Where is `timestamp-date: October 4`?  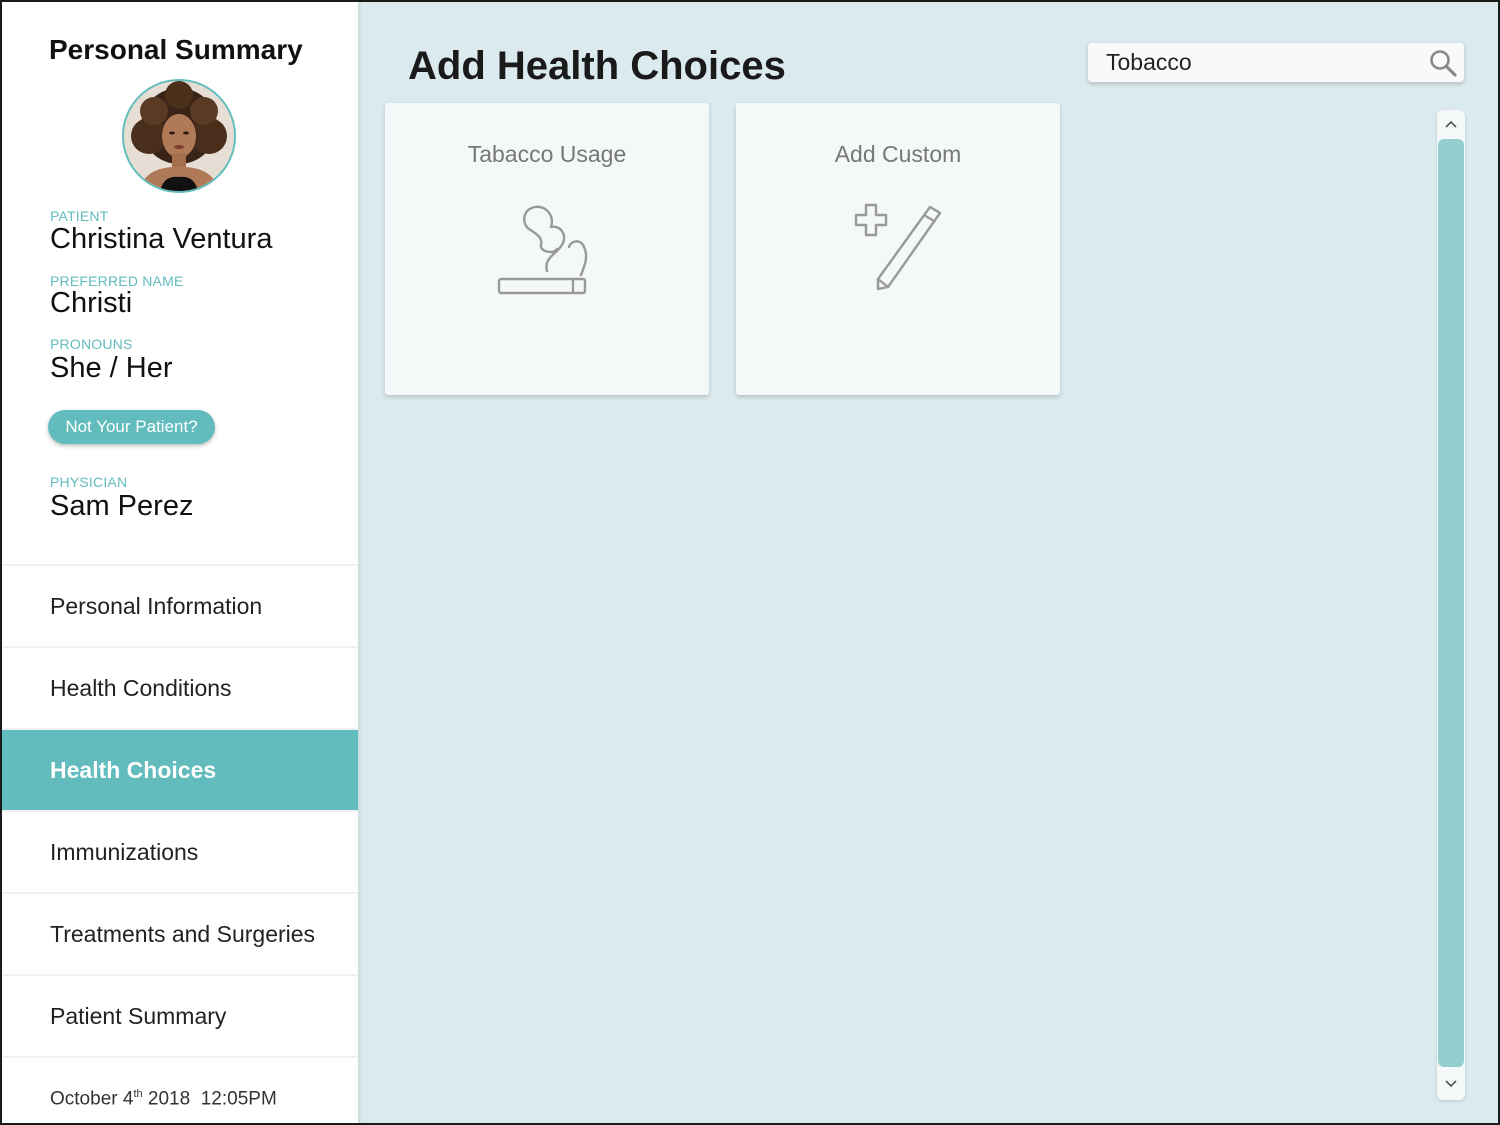
timestamp-date: October 4 is located at coordinates (92, 1099).